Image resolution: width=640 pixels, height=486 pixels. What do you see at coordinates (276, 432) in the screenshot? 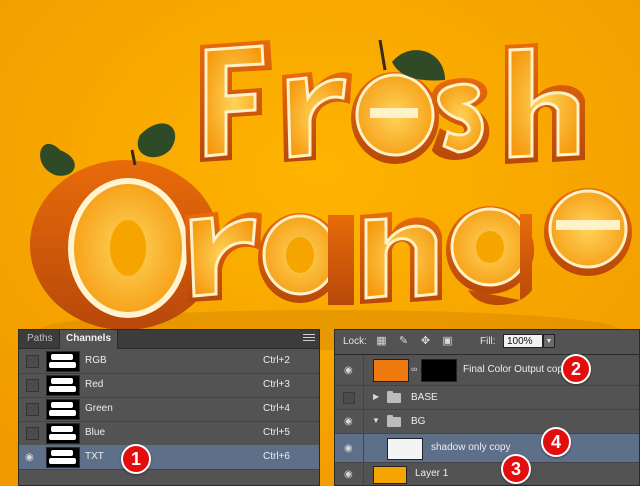
I see `channel-shortcut: Ctrl+5` at bounding box center [276, 432].